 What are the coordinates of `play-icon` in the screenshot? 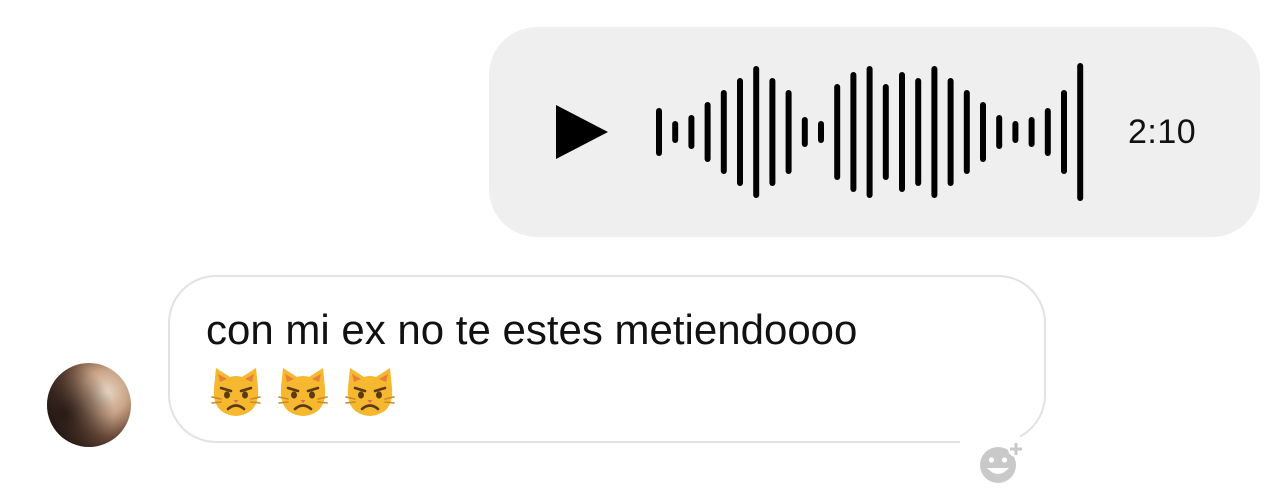 It's located at (582, 132).